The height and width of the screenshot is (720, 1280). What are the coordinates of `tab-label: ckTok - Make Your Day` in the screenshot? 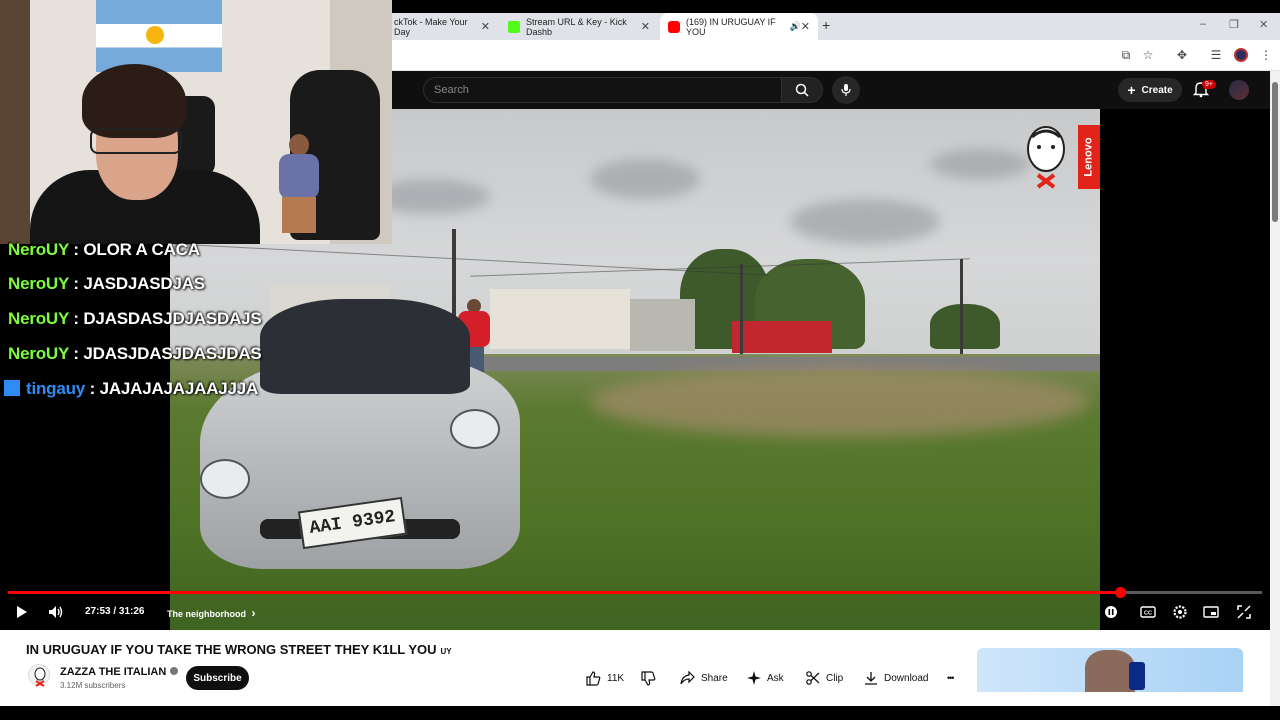 It's located at (431, 26).